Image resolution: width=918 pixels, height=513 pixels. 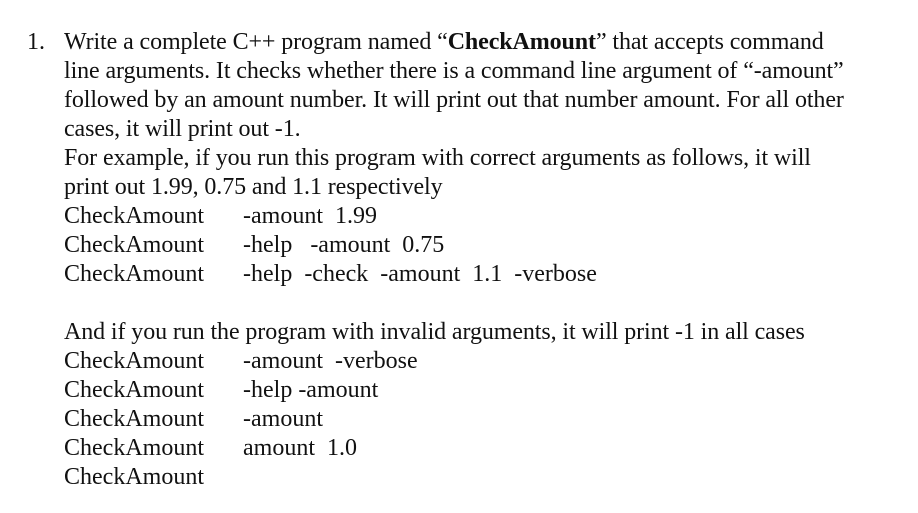 What do you see at coordinates (182, 129) in the screenshot?
I see `intro-line-4: cases, it will print out -1.` at bounding box center [182, 129].